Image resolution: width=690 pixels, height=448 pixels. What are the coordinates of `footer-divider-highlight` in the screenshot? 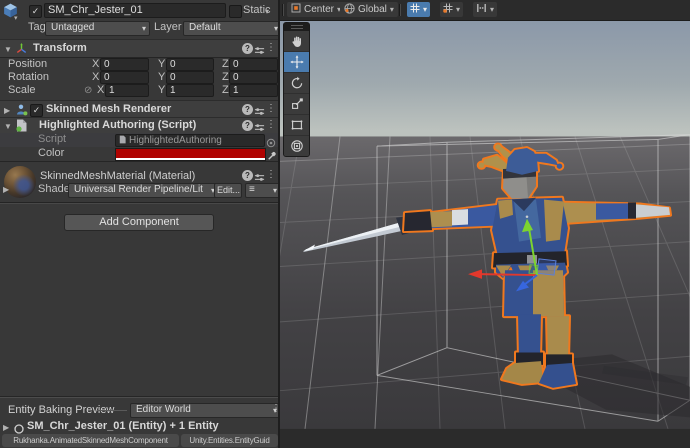 It's located at (139, 397).